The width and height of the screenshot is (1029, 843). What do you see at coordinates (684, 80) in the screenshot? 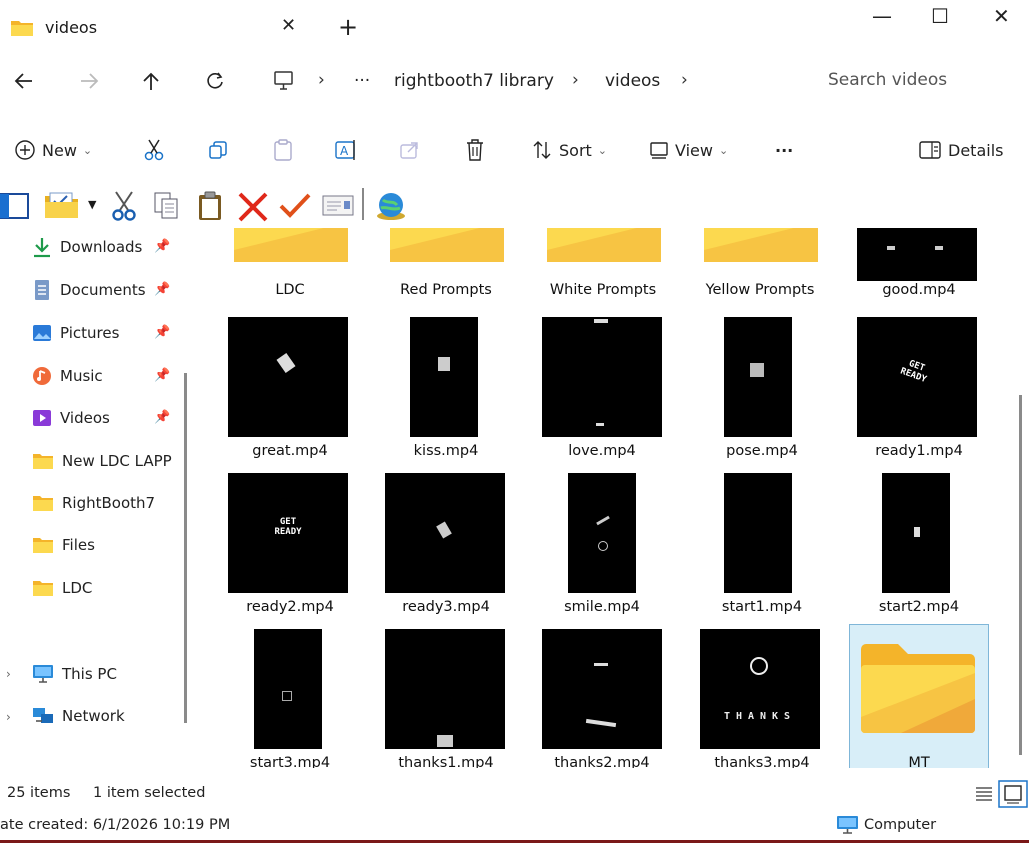
I see `chevron-right-icon: ›` at bounding box center [684, 80].